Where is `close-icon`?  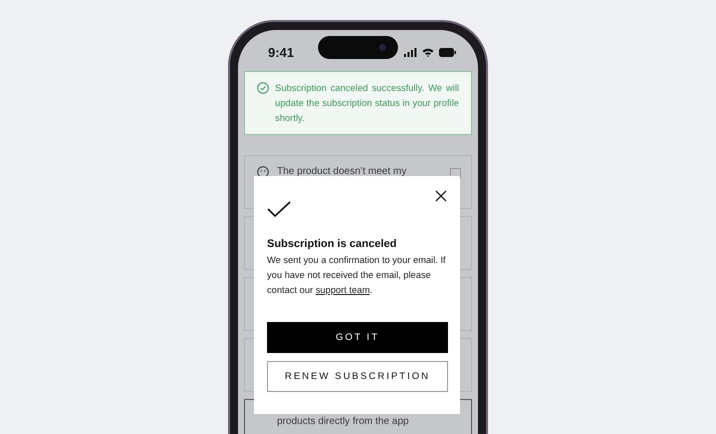
close-icon is located at coordinates (441, 196).